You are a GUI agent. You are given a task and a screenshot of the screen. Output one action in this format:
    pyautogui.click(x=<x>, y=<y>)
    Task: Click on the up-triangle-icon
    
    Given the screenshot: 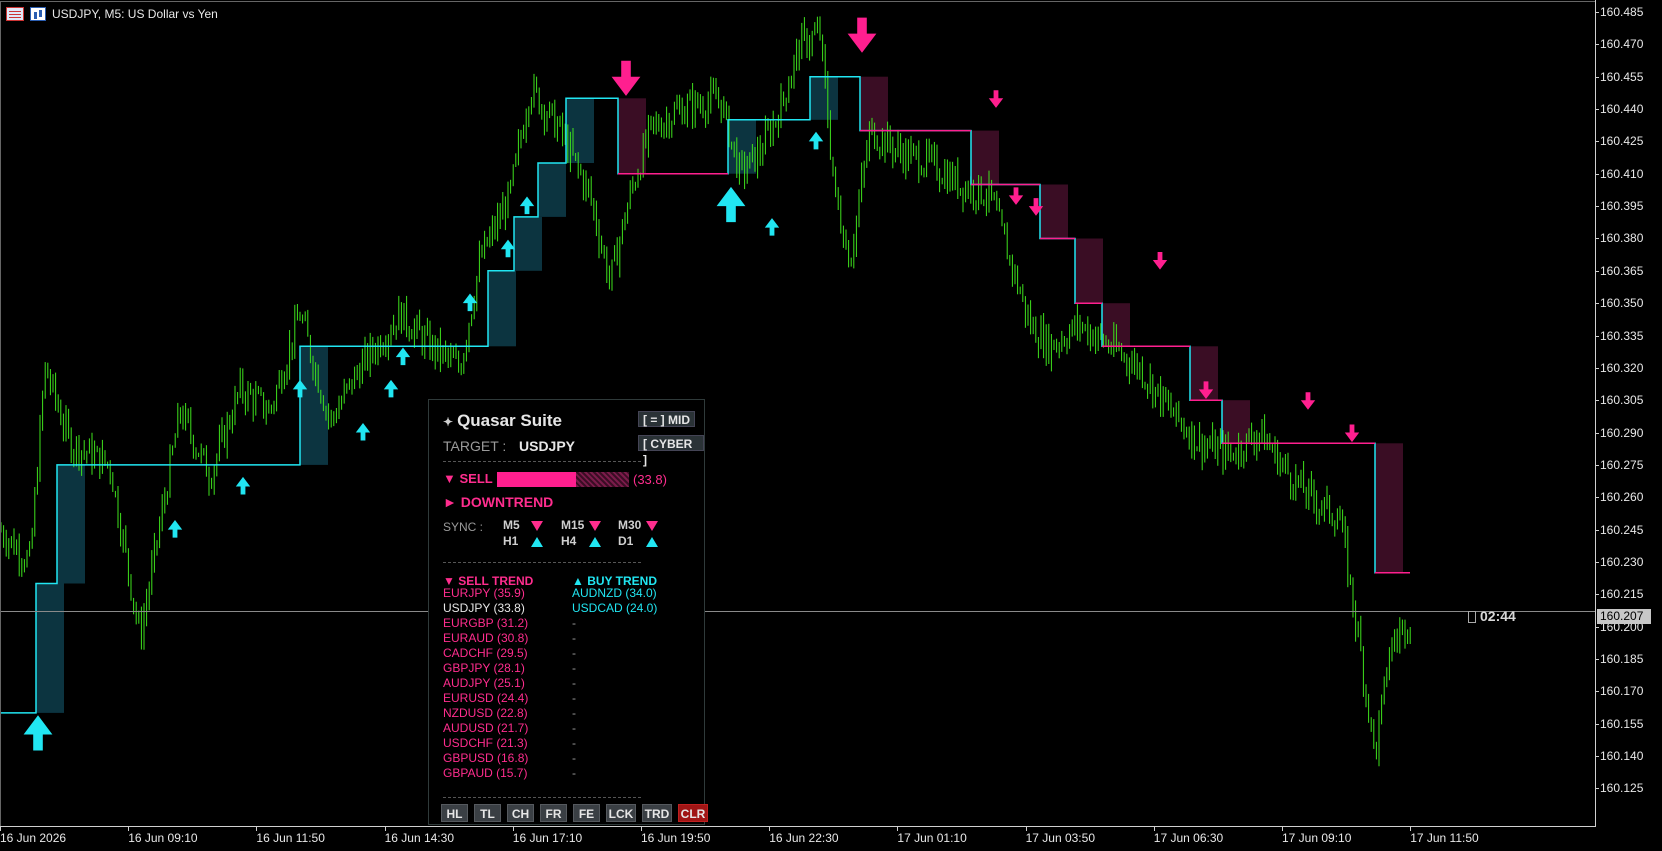 What is the action you would take?
    pyautogui.click(x=595, y=542)
    